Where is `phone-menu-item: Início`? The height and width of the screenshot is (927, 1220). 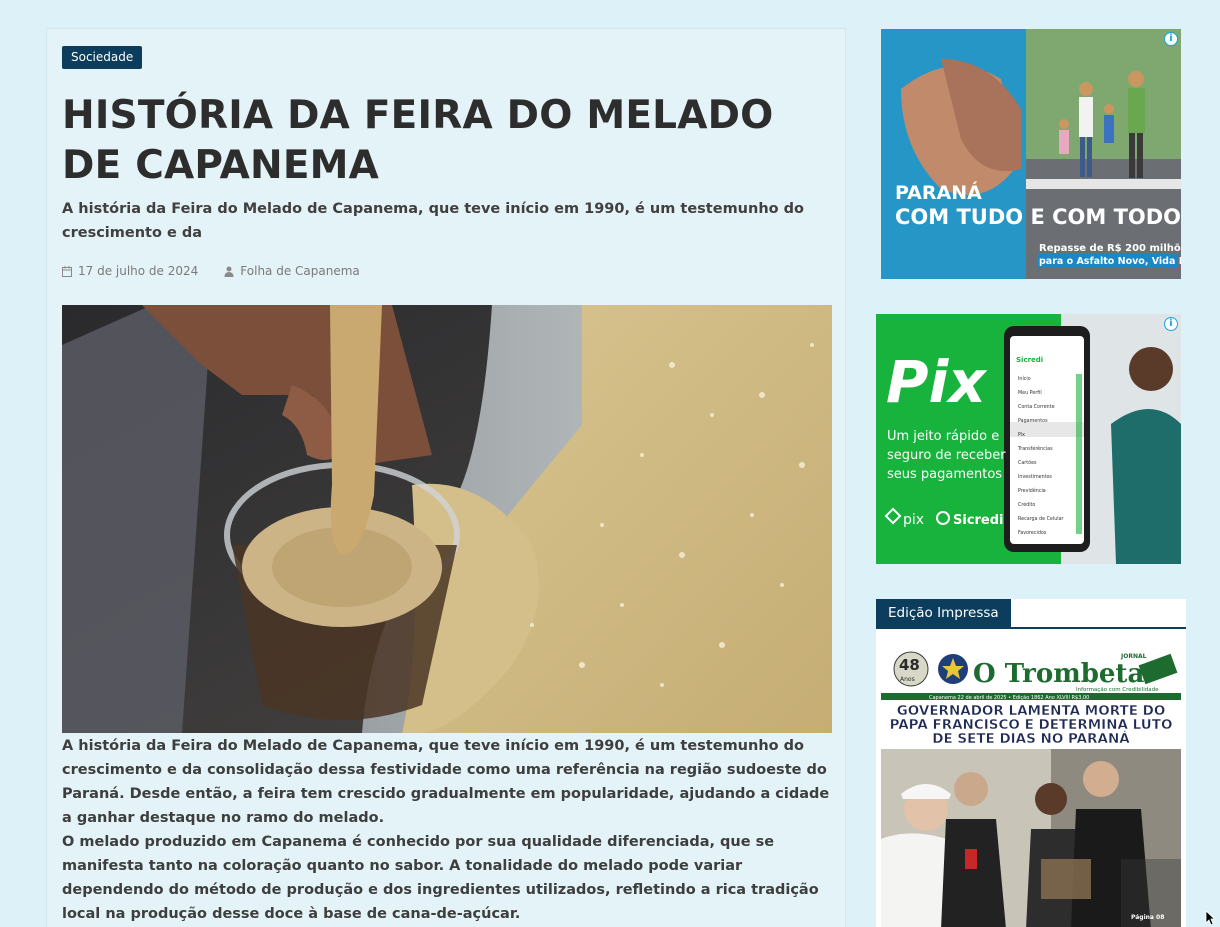 phone-menu-item: Início is located at coordinates (1024, 378).